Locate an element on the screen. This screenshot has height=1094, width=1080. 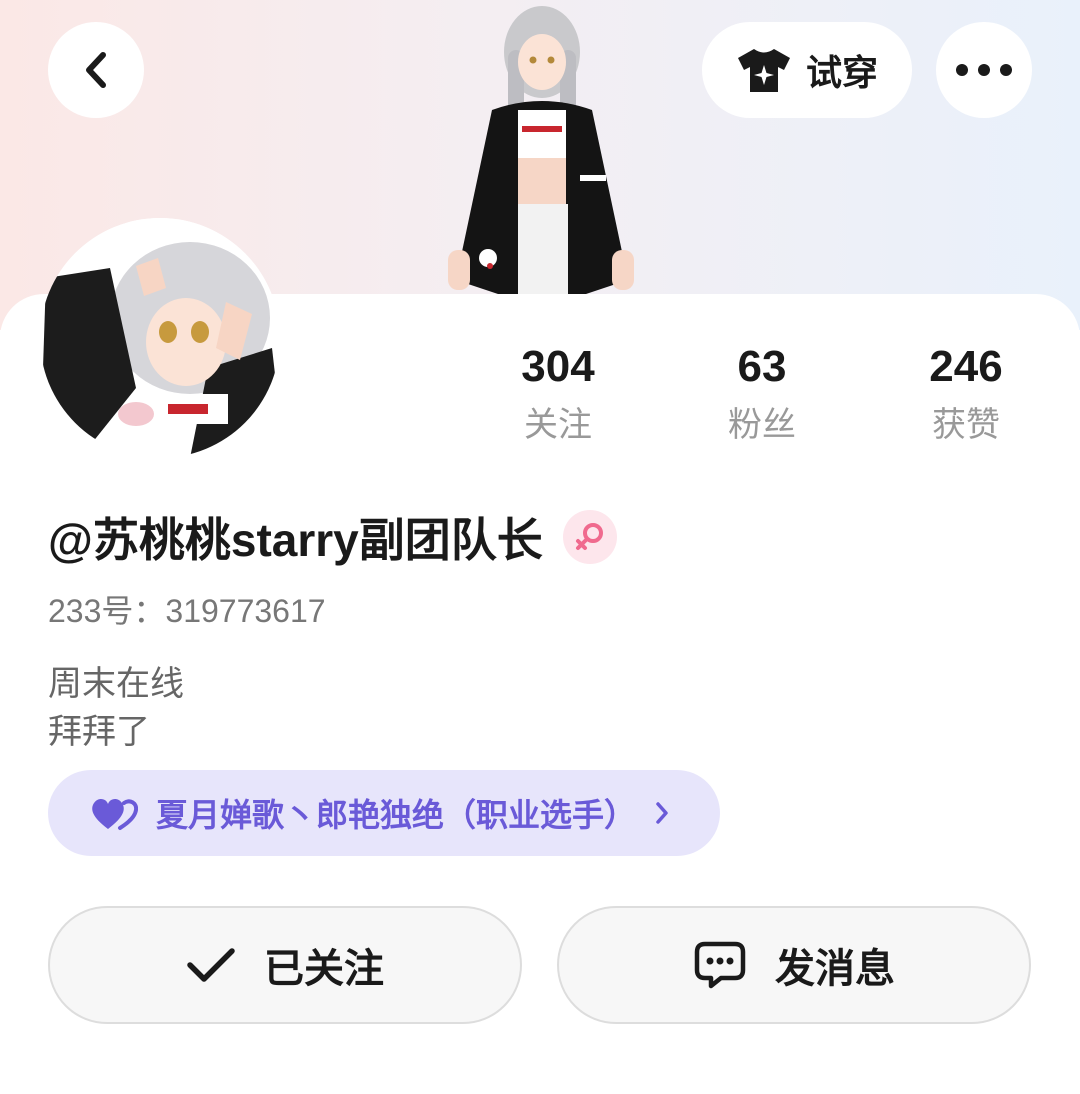
tshirt-sparkle-icon is located at coordinates (763, 70).